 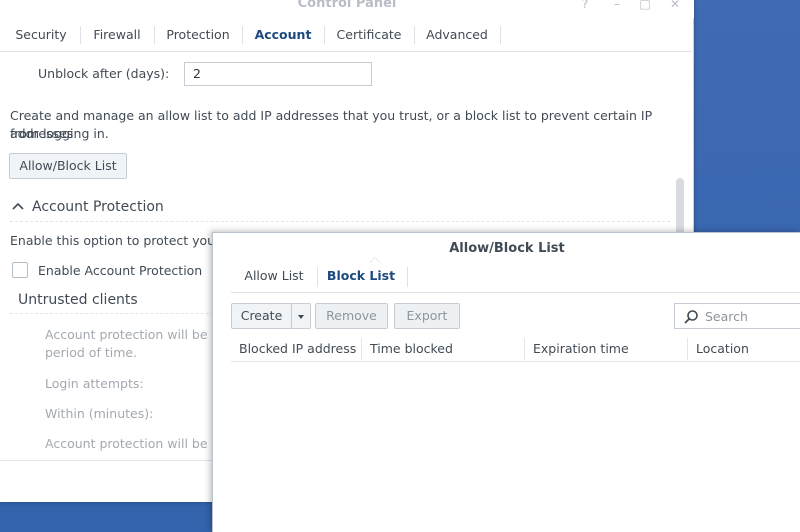 I want to click on account-protection-header: Account Protection, so click(x=340, y=209).